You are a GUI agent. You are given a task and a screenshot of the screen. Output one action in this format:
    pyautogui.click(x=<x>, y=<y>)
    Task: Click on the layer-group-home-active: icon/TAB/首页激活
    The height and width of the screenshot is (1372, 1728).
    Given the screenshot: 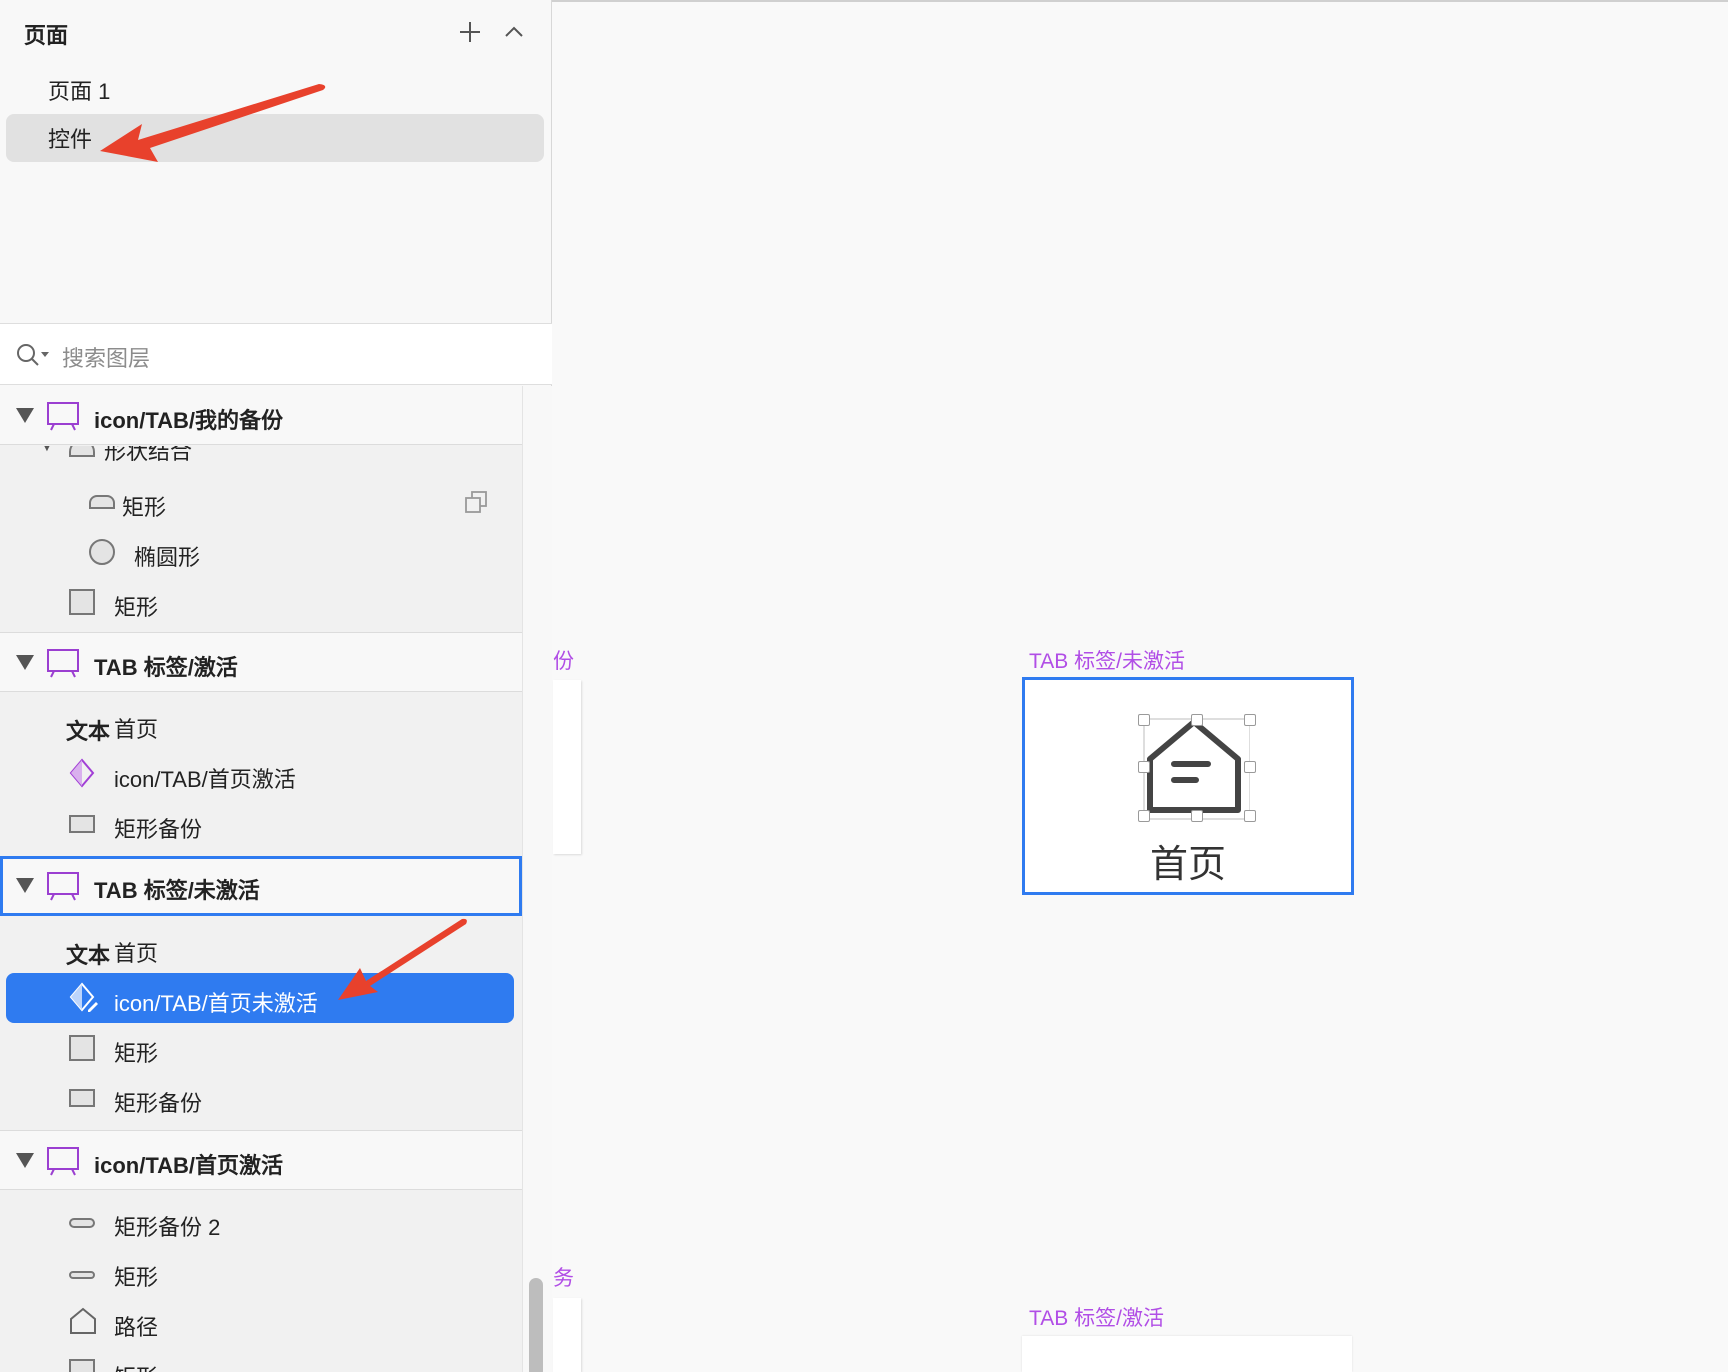 What is the action you would take?
    pyautogui.click(x=261, y=1160)
    